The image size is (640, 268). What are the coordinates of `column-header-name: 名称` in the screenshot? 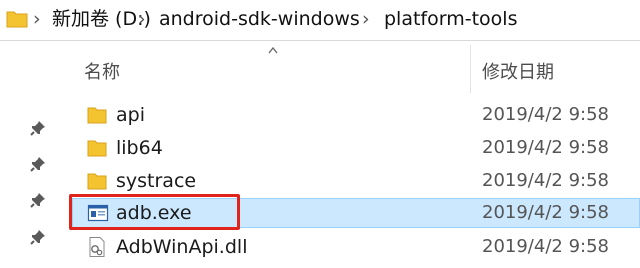 It's located at (102, 71).